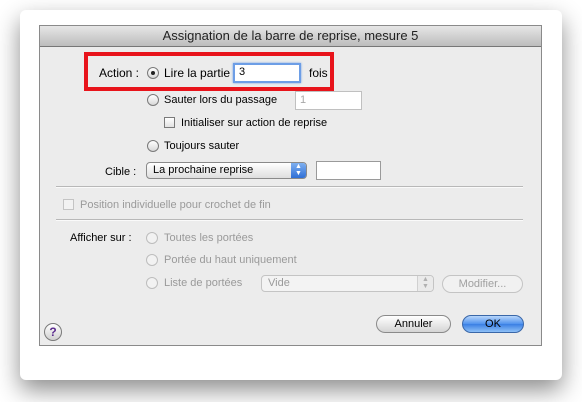 The height and width of the screenshot is (402, 582). What do you see at coordinates (153, 100) in the screenshot?
I see `skip-radio` at bounding box center [153, 100].